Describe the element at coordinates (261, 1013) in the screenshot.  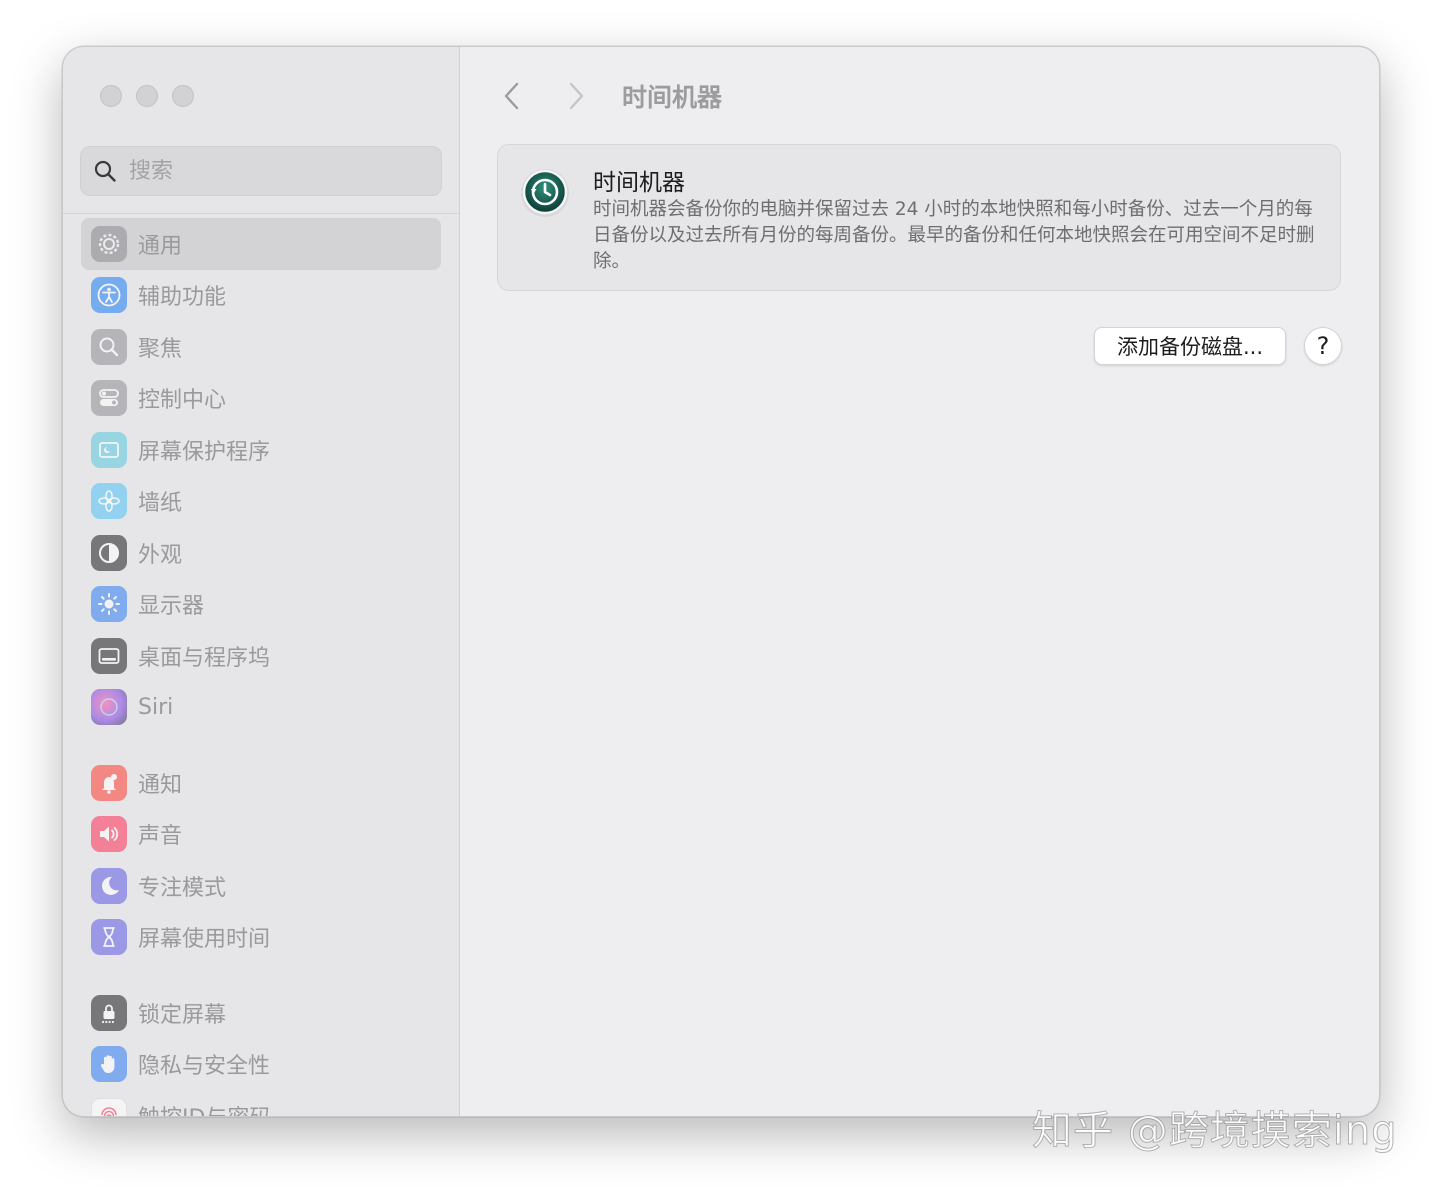
I see `sidebar-item-lock-screen: 锁定屏幕` at that location.